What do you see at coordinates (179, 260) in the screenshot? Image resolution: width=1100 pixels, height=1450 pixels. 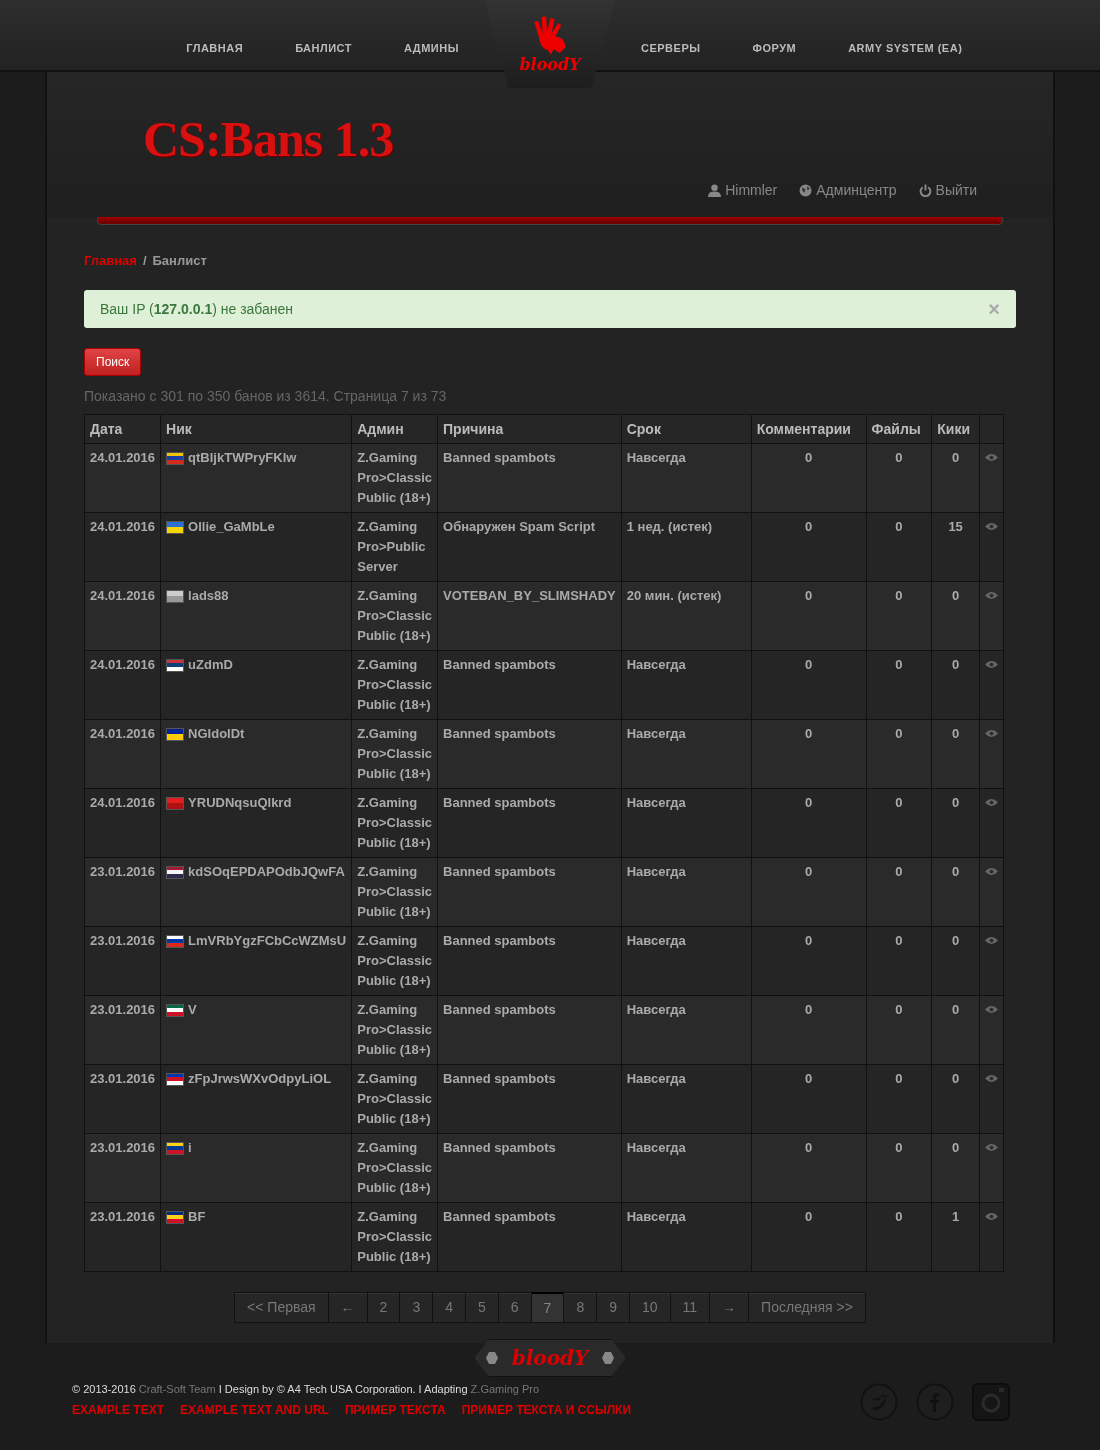 I see `breadcrumb-link: Банлист` at bounding box center [179, 260].